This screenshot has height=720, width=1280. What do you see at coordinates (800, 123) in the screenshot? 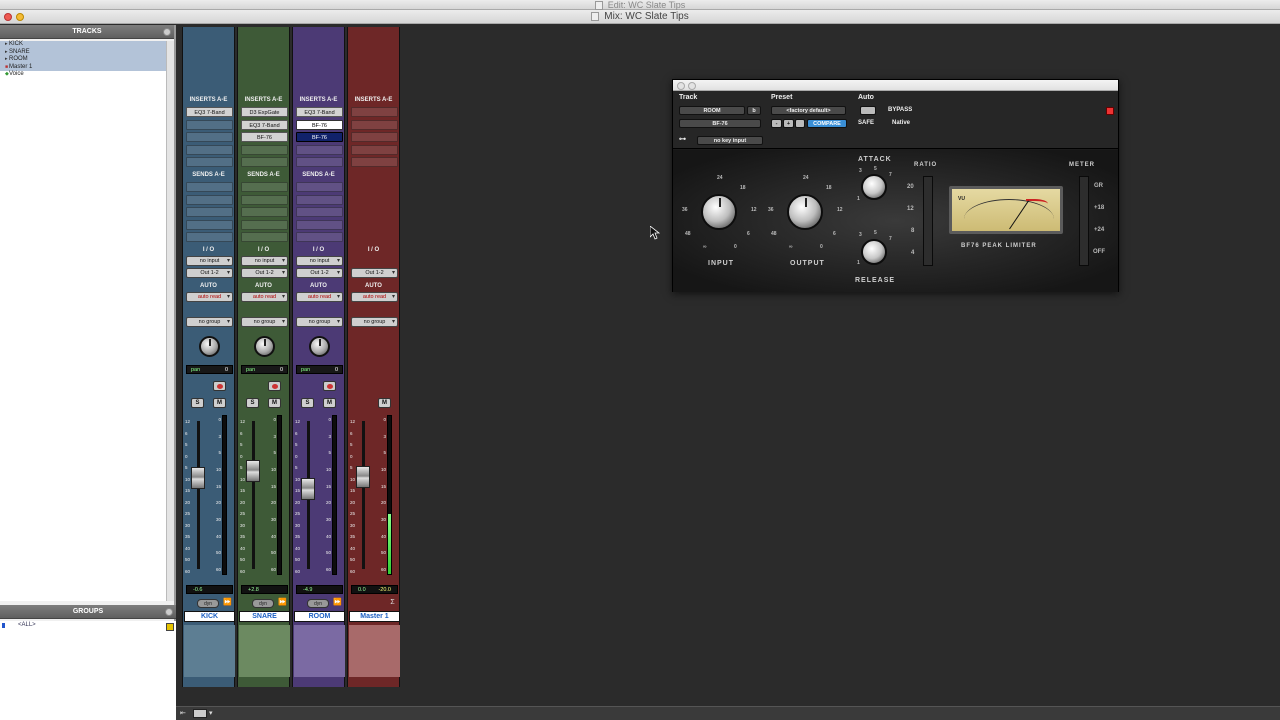
I see `preset-menu-icon` at bounding box center [800, 123].